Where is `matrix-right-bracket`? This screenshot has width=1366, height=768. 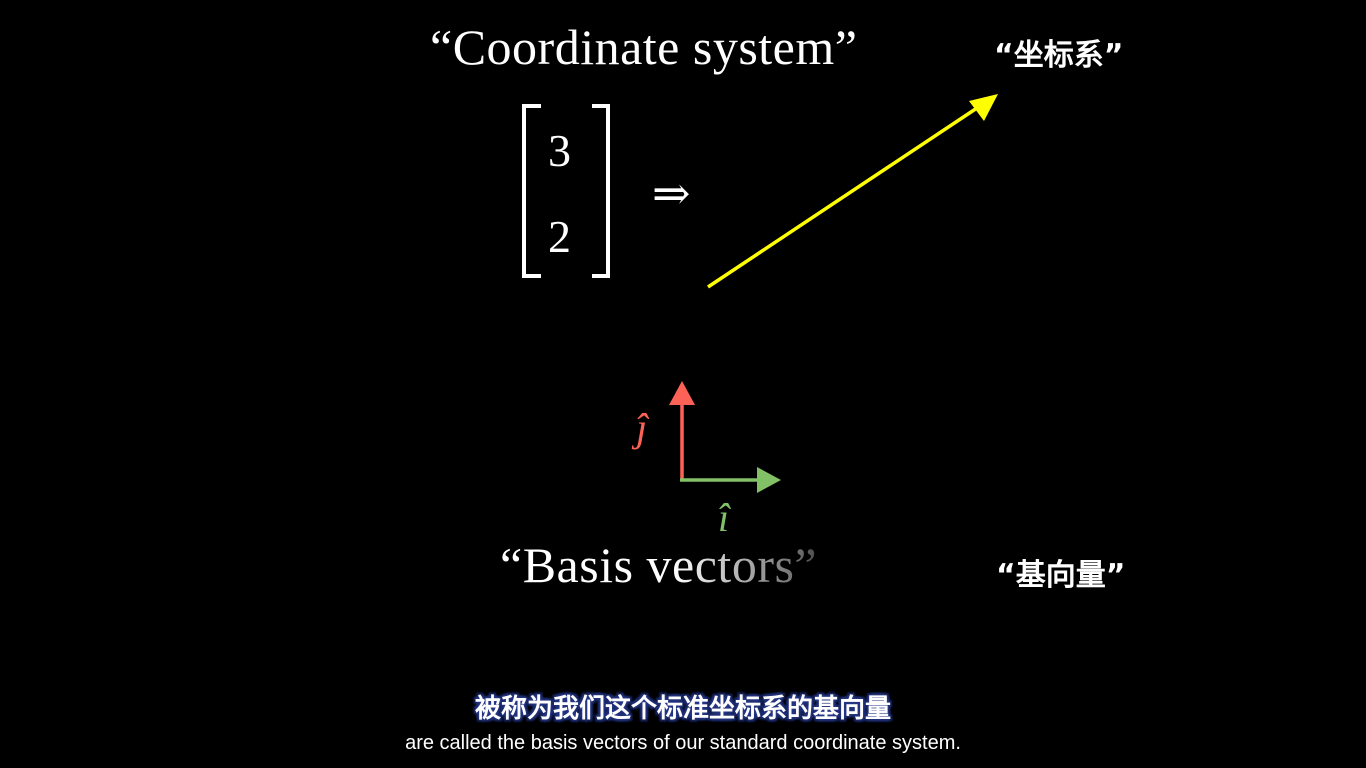
matrix-right-bracket is located at coordinates (601, 191).